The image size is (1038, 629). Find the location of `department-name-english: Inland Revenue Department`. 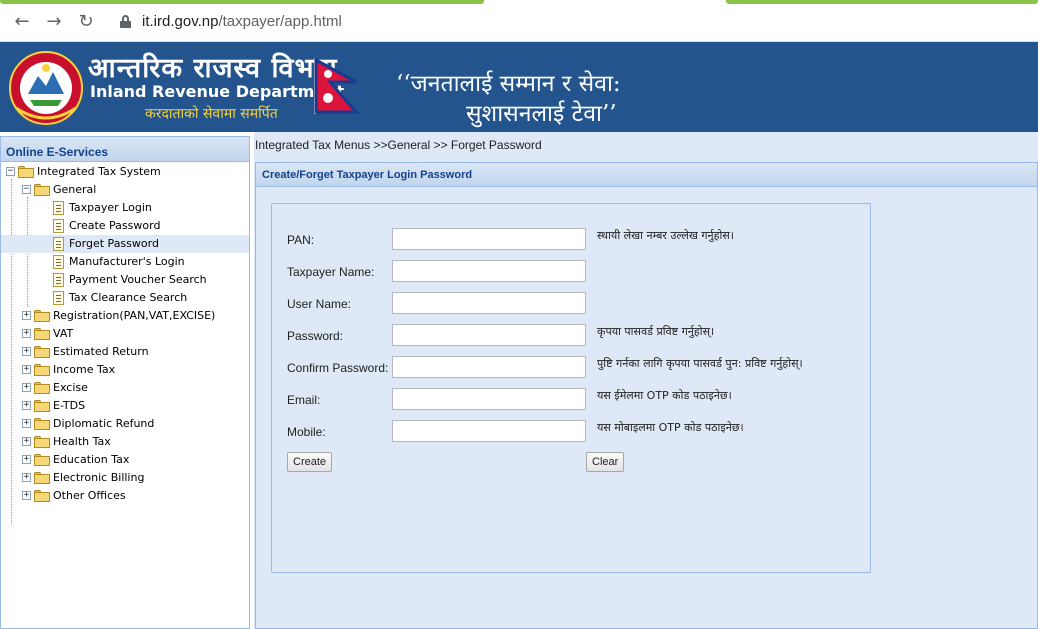

department-name-english: Inland Revenue Department is located at coordinates (217, 91).